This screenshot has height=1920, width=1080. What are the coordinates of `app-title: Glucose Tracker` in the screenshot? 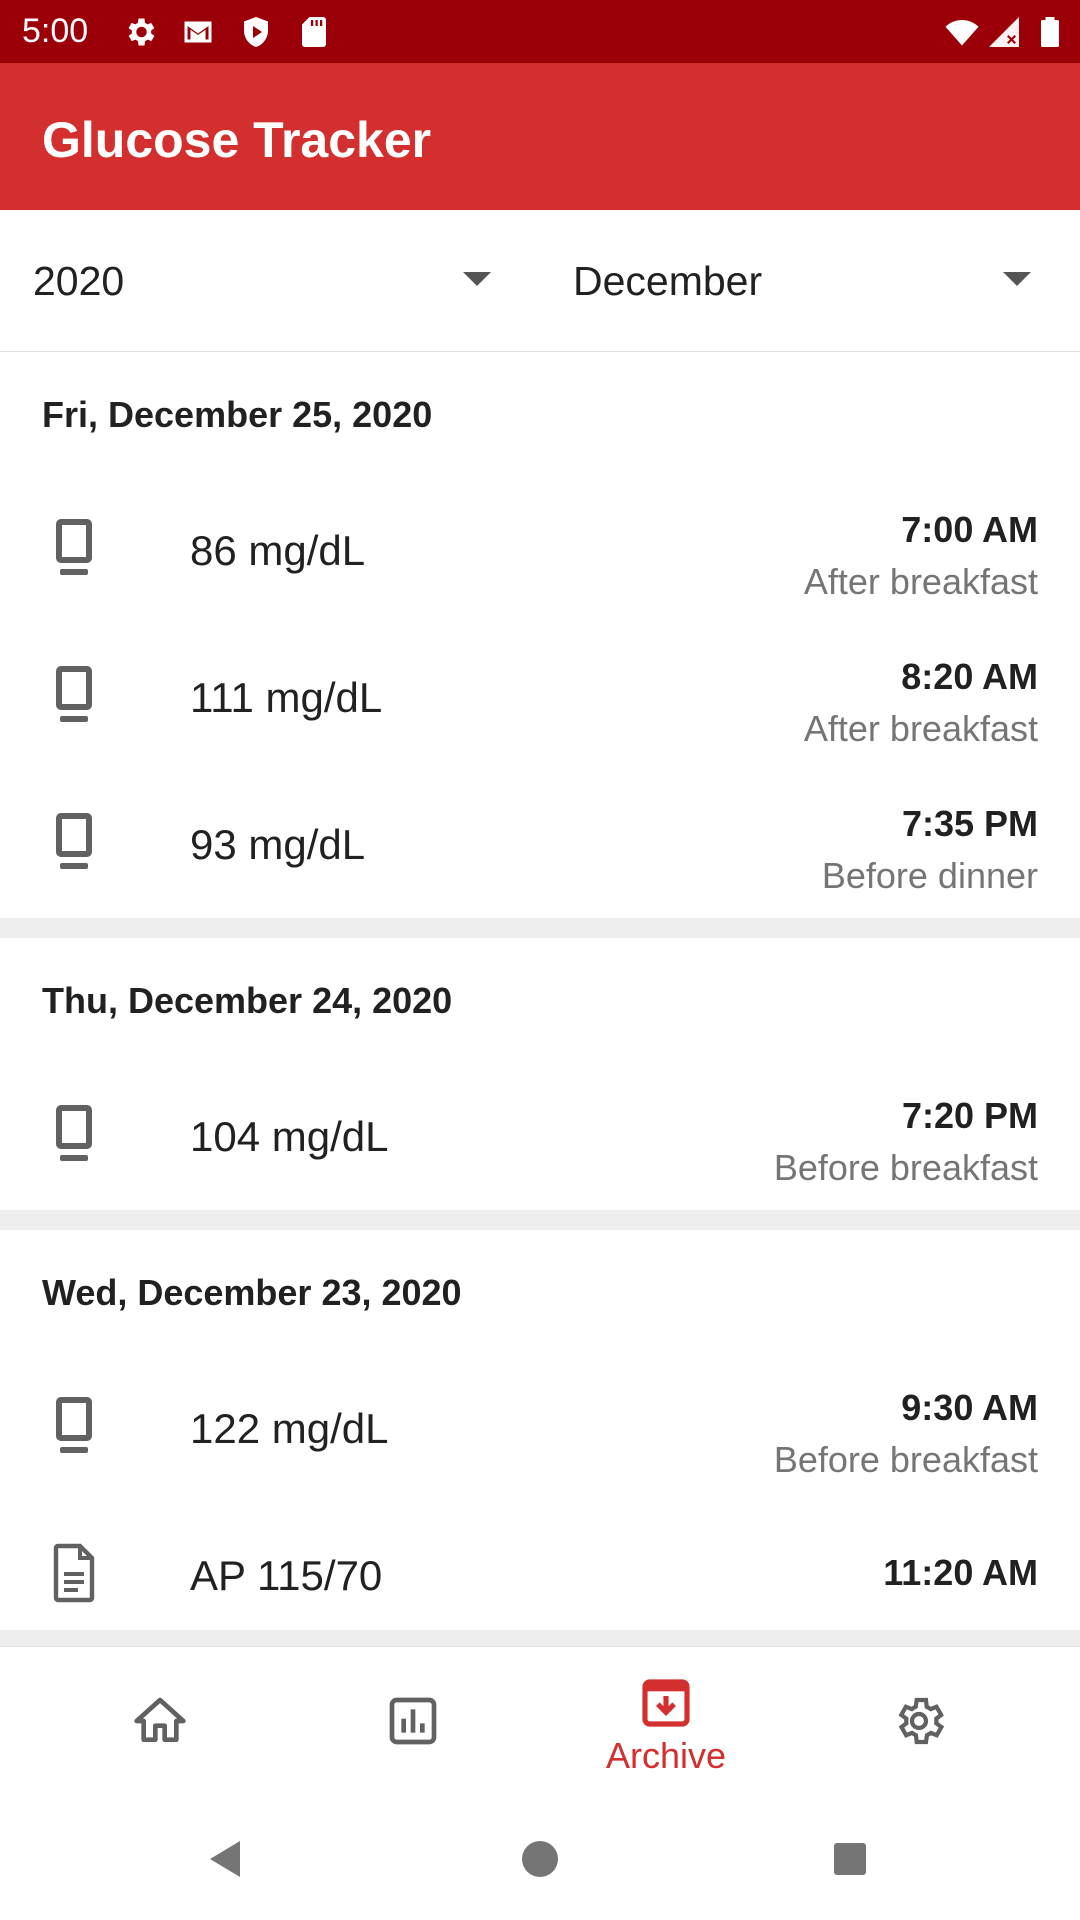 It's located at (237, 140).